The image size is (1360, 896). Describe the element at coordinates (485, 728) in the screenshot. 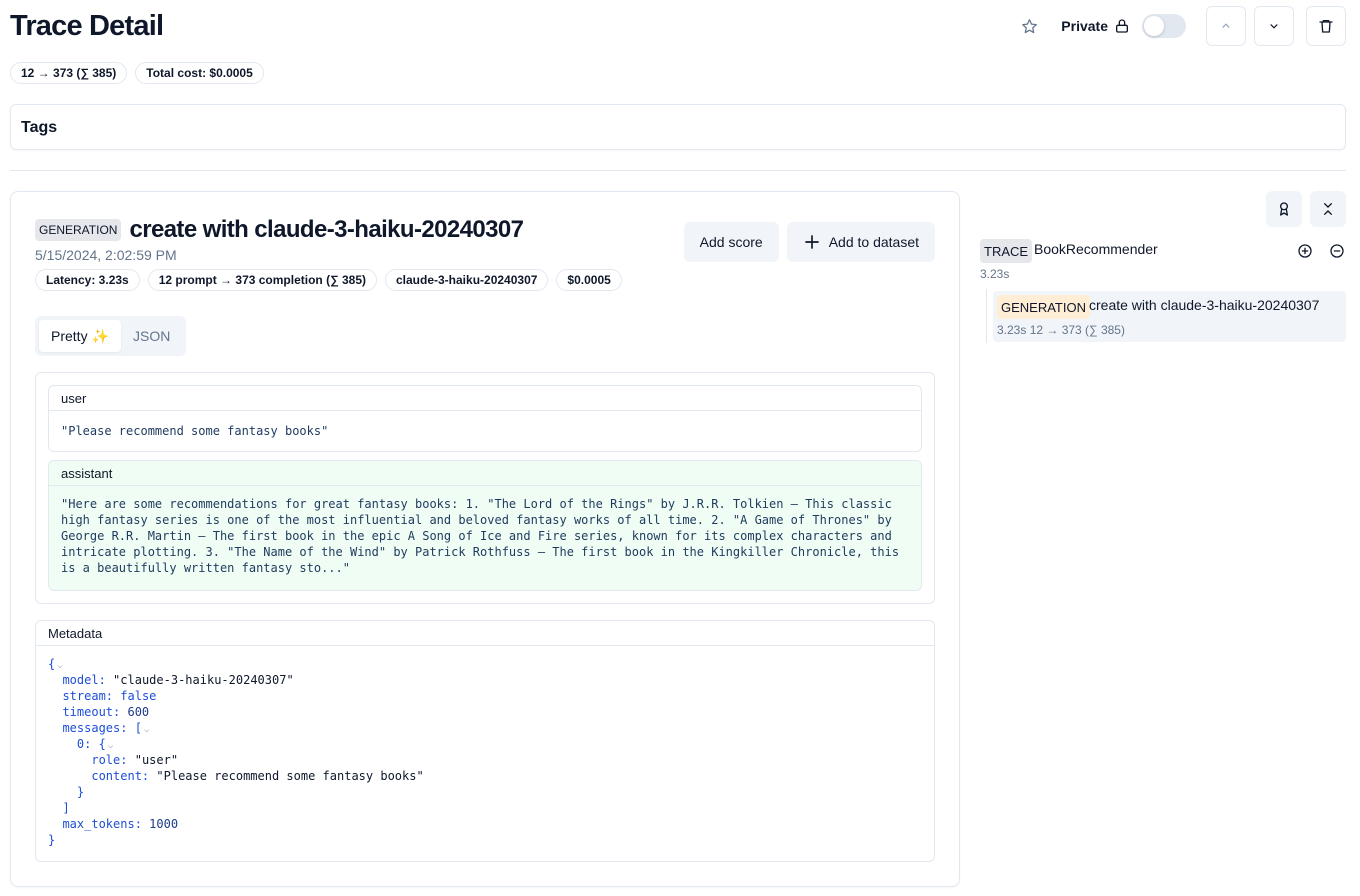

I see `json-line: messages: [⌵` at that location.